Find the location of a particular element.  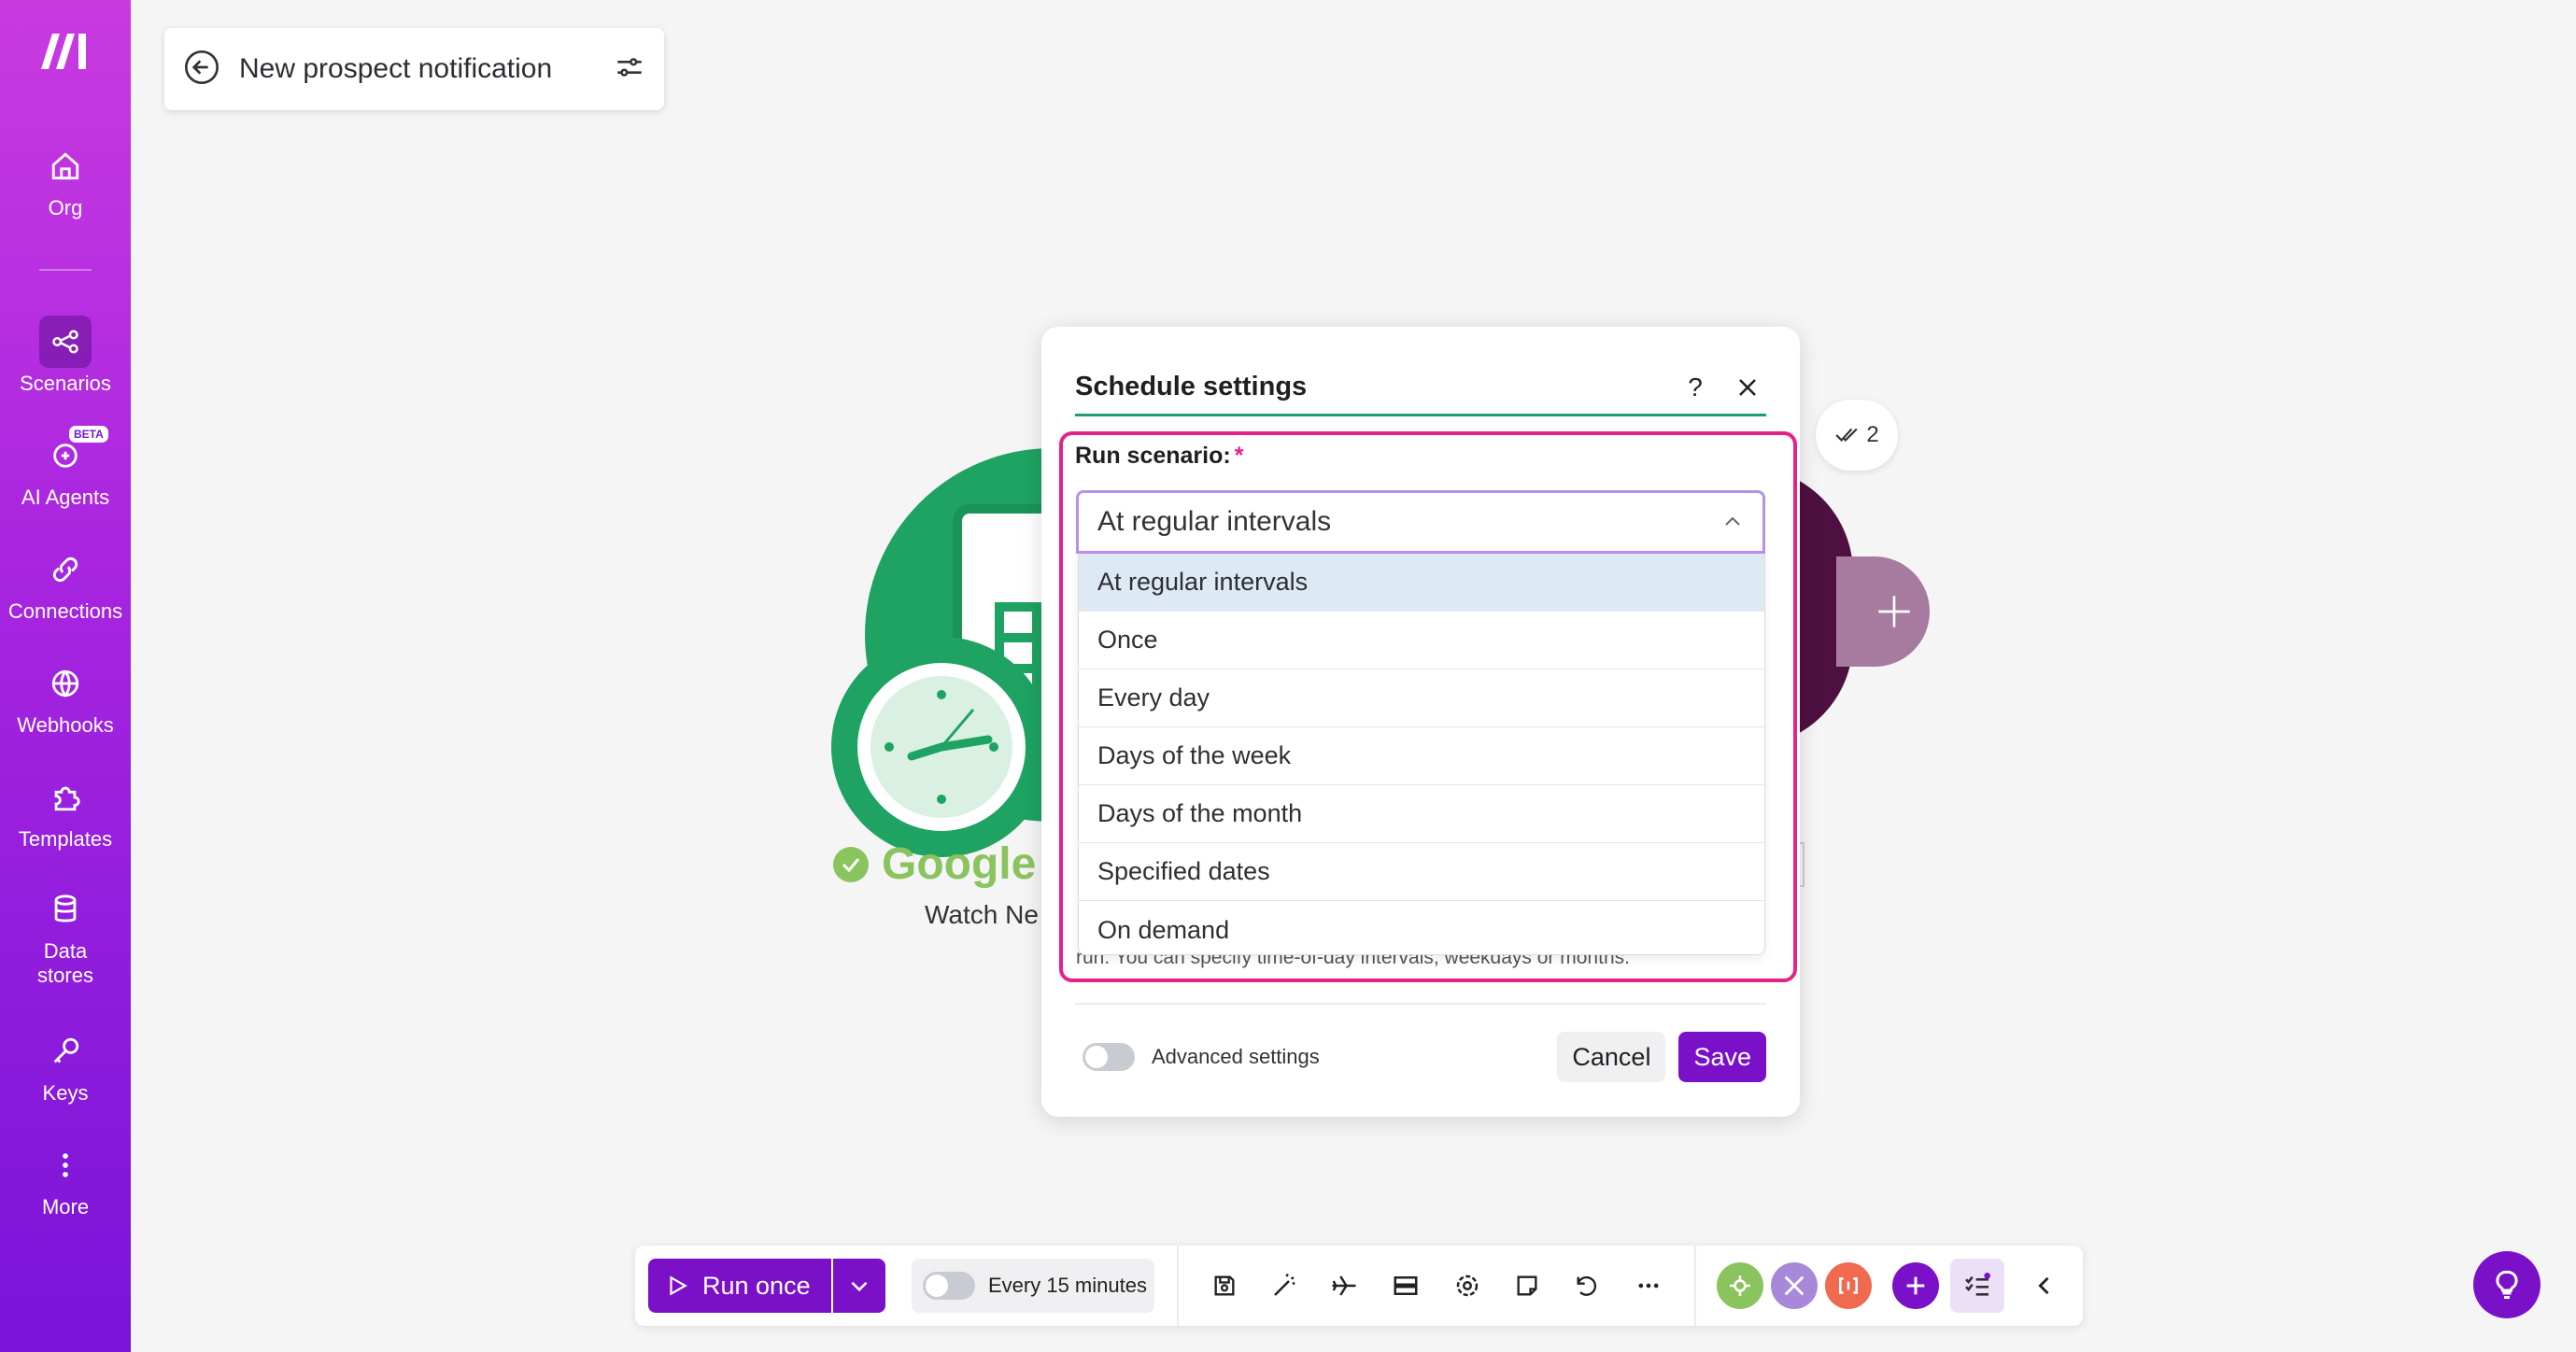

checkmark-icon is located at coordinates (851, 864).